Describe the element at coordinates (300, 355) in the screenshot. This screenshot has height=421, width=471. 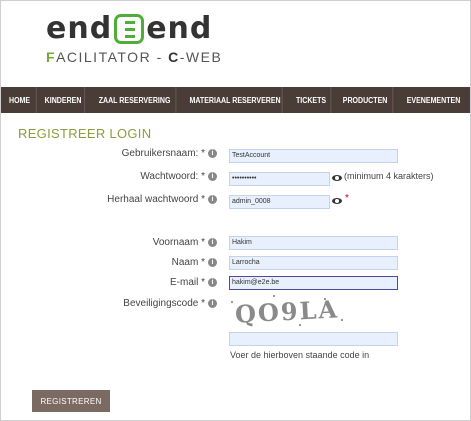
I see `captcha-hint: Voer de hierboven staande code in` at that location.